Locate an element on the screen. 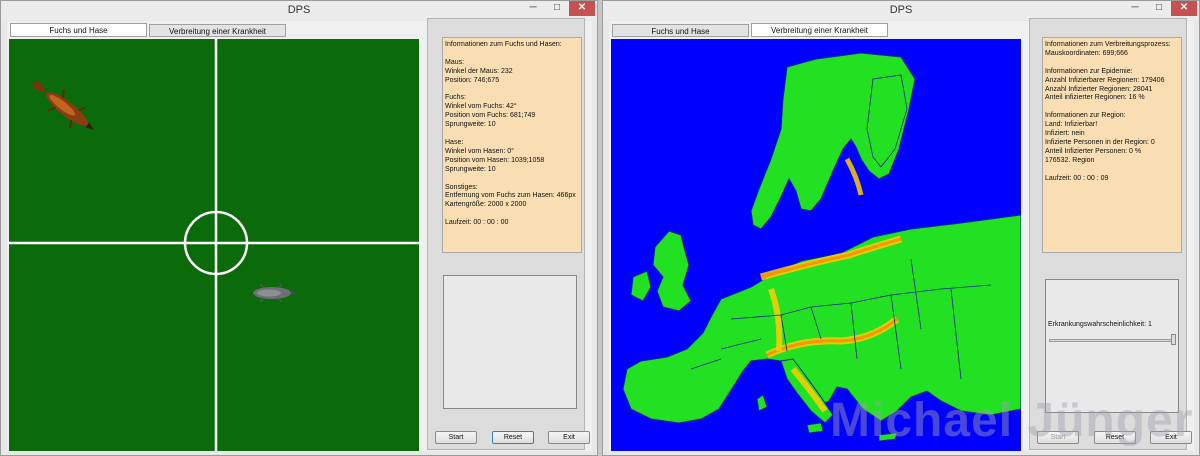  infection-probability-slider is located at coordinates (1112, 340).